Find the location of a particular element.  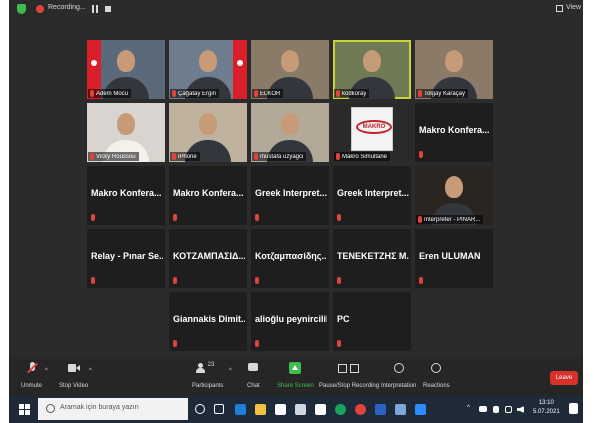

participant-name: ELKOR is located at coordinates (270, 93).